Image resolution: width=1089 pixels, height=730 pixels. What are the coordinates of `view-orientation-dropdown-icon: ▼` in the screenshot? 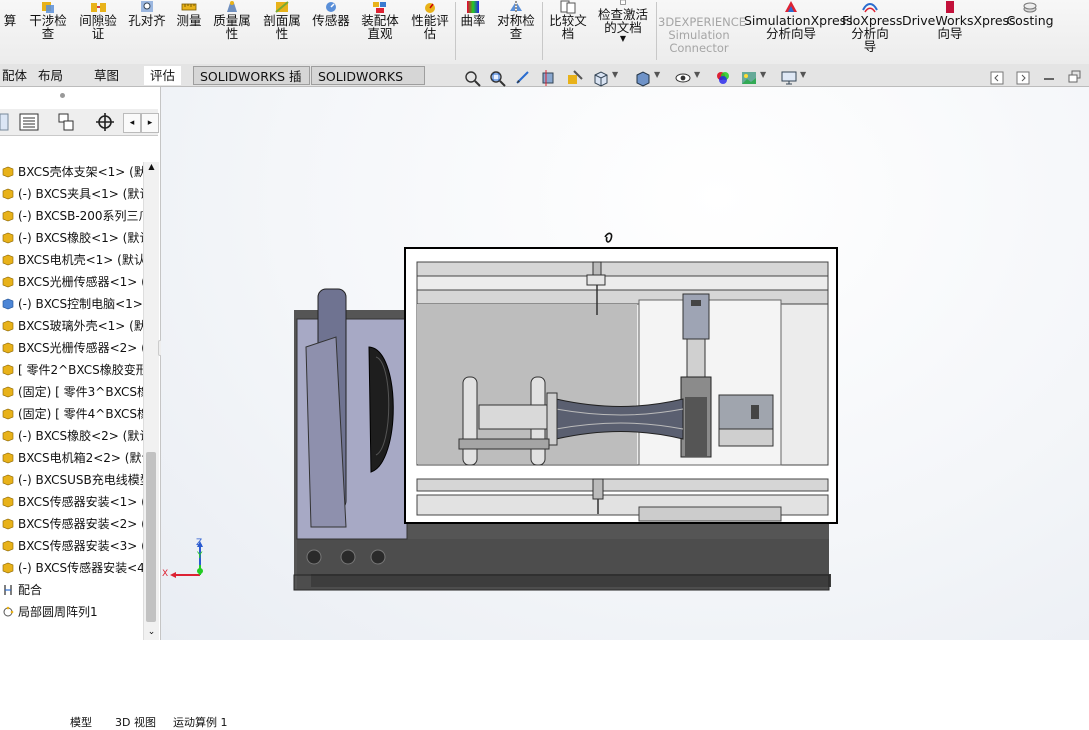 It's located at (615, 74).